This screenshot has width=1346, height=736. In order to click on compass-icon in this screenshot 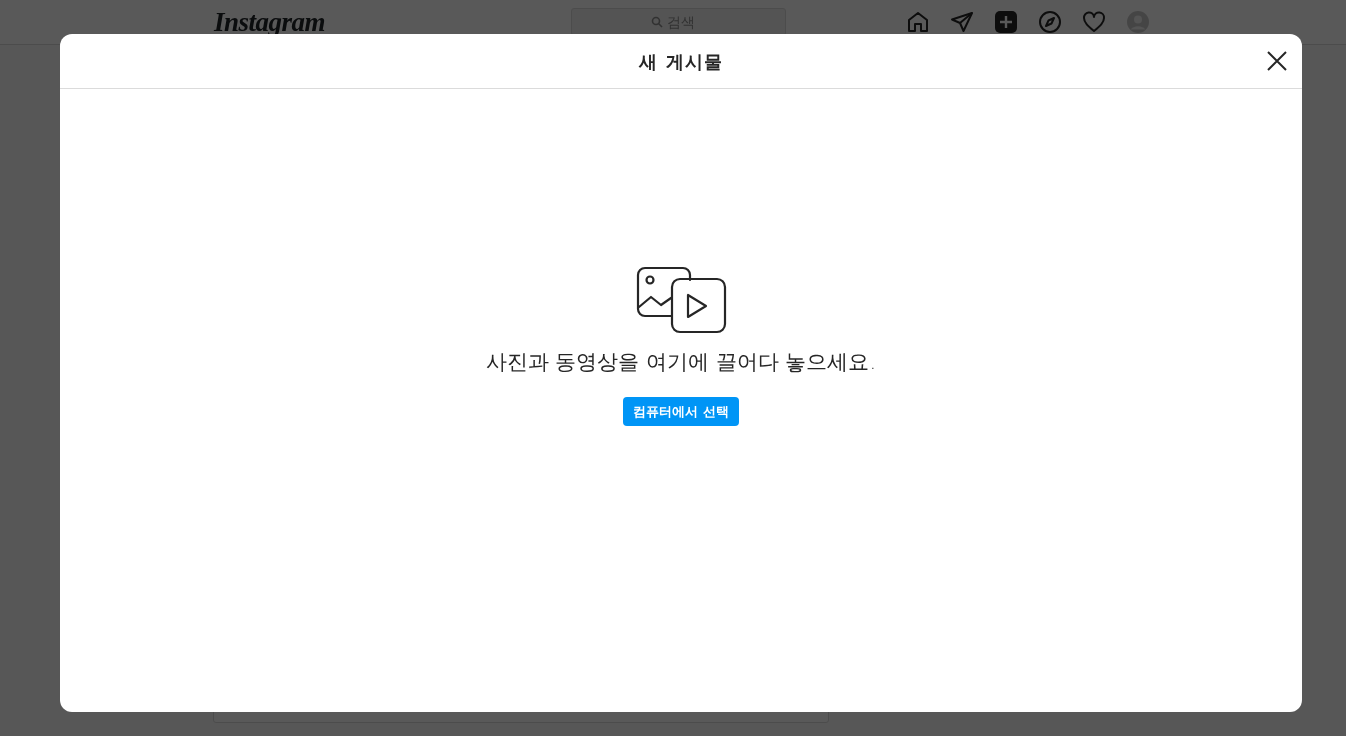, I will do `click(1050, 22)`.